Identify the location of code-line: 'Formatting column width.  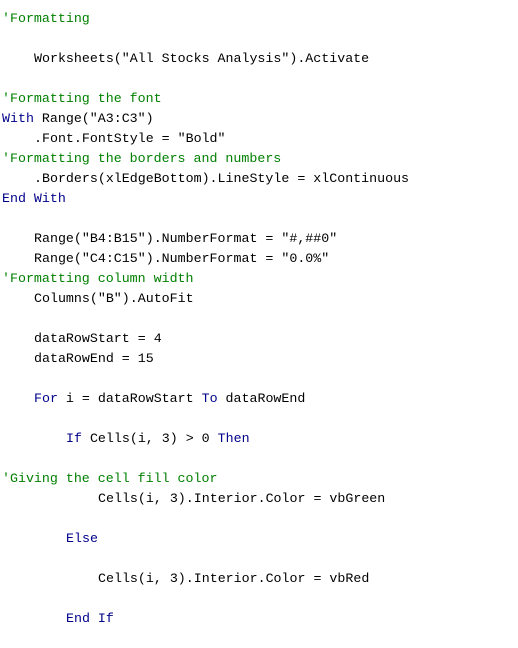
(98, 279).